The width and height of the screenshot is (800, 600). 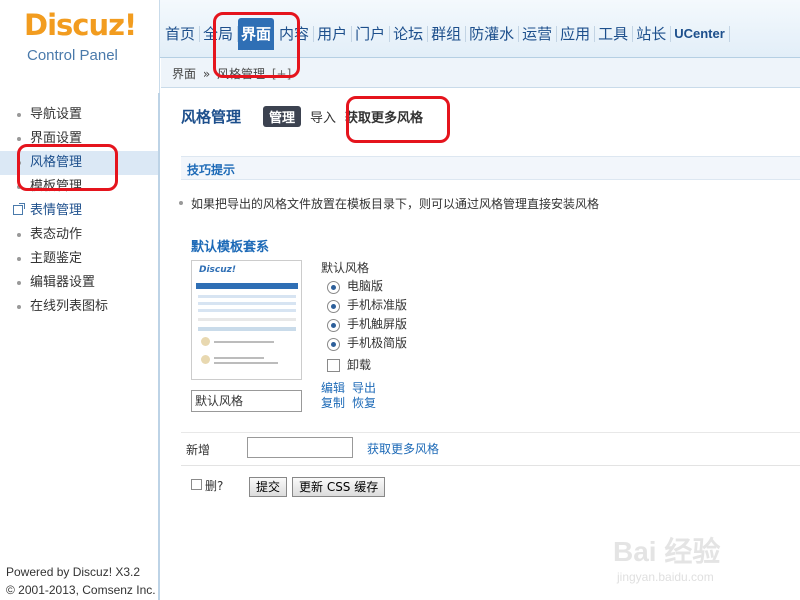 I want to click on copy-link: 复制, so click(x=333, y=403).